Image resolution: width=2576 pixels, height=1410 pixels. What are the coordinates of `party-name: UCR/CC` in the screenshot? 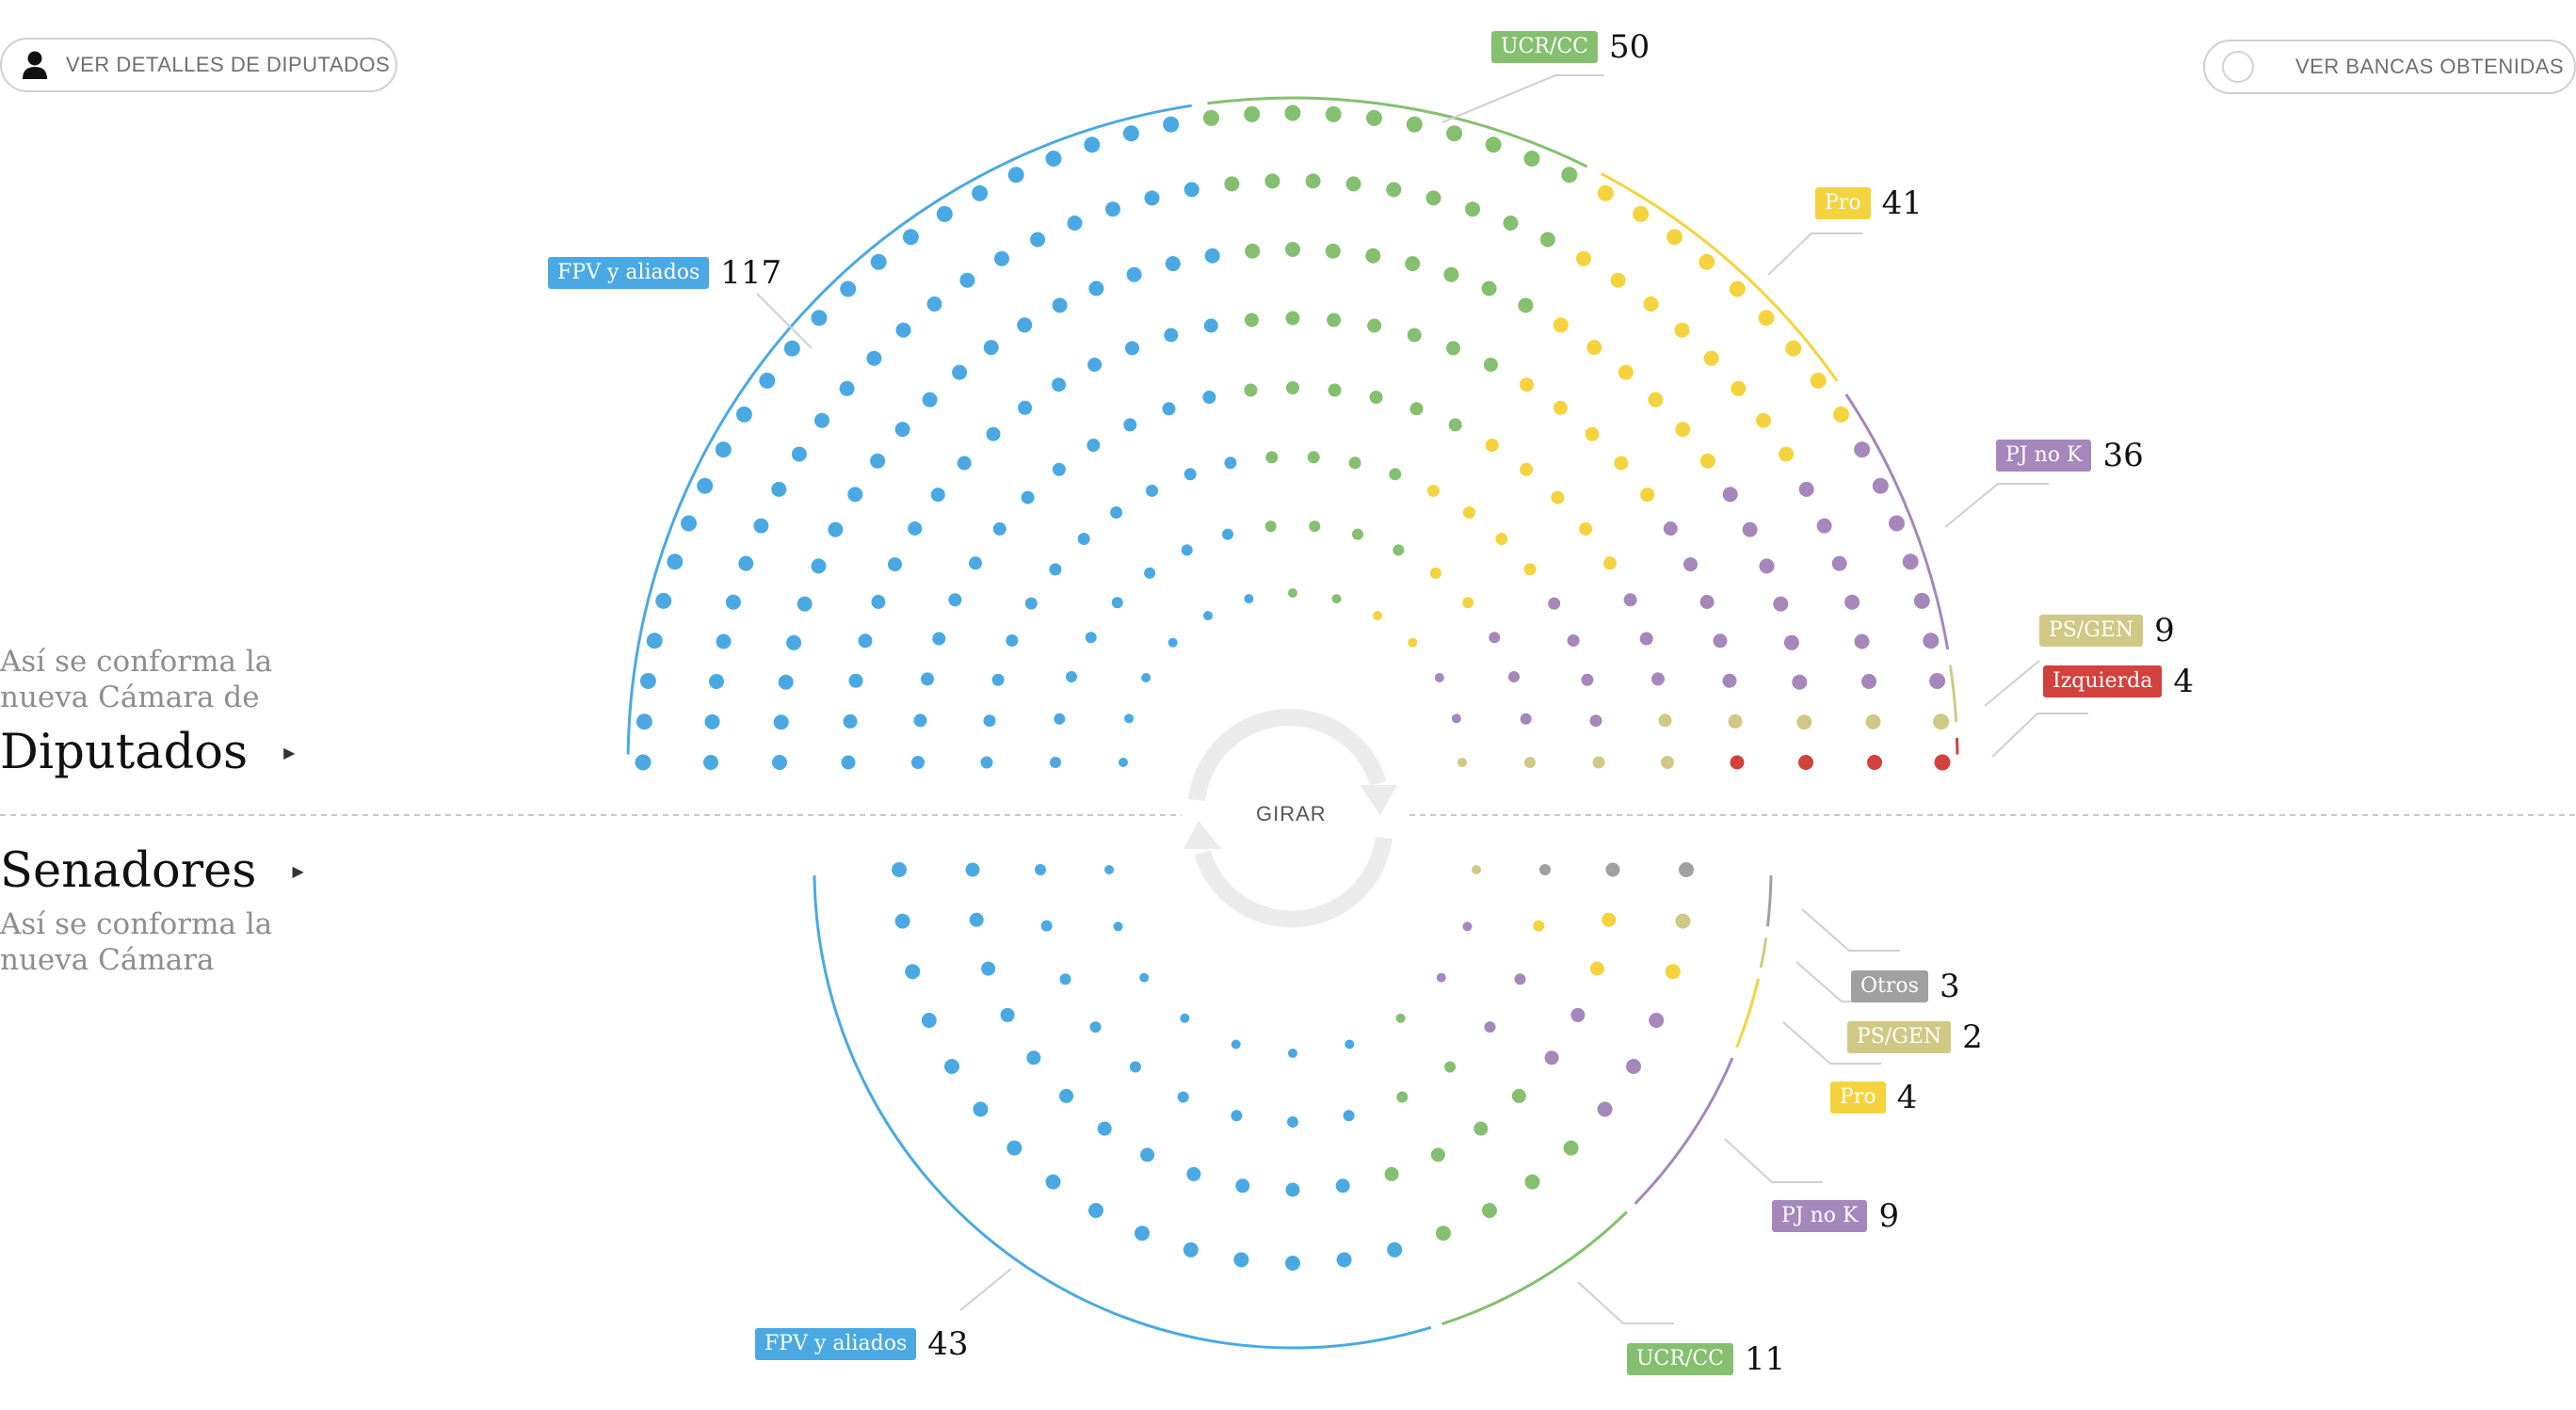 It's located at (1680, 1359).